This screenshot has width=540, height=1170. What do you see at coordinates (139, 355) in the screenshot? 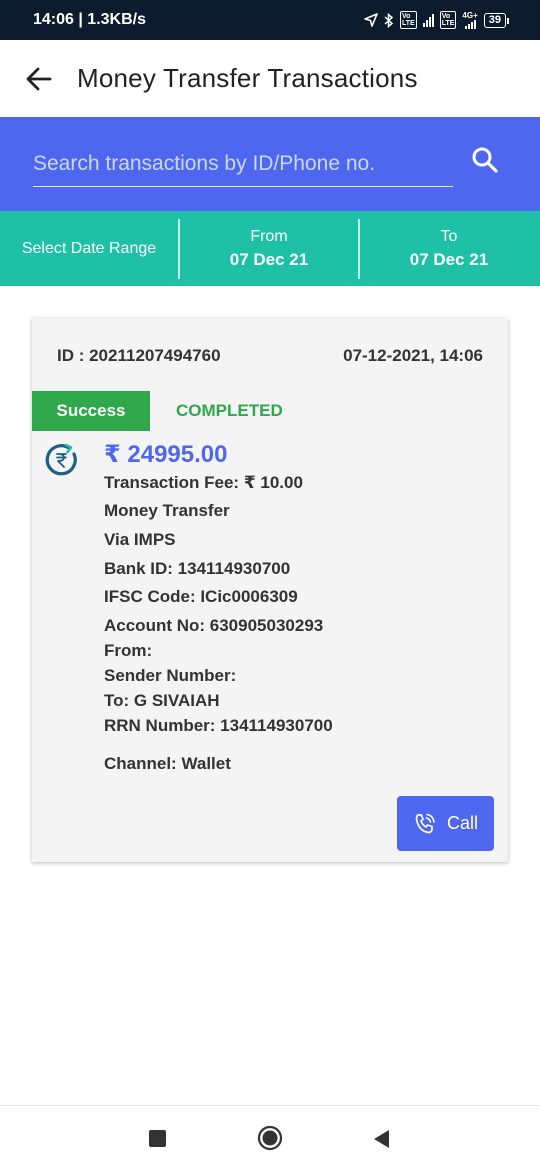
I see `transaction-id: ID : 20211207494760` at bounding box center [139, 355].